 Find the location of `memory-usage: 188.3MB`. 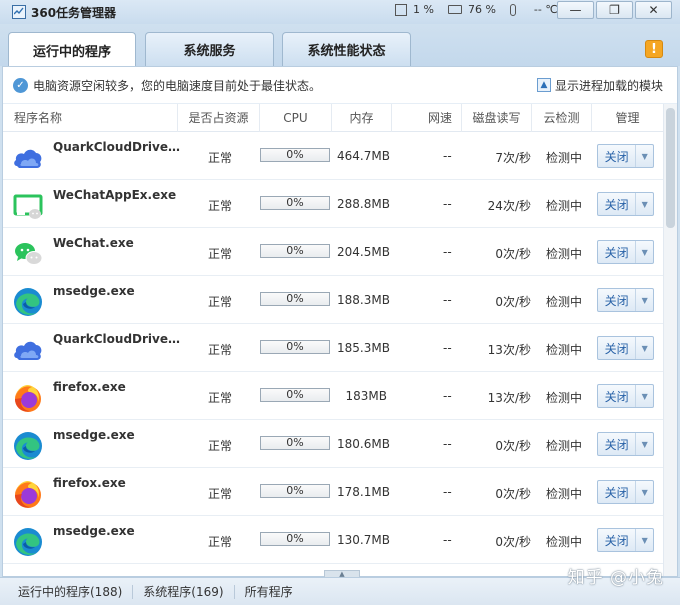

memory-usage: 188.3MB is located at coordinates (363, 300).